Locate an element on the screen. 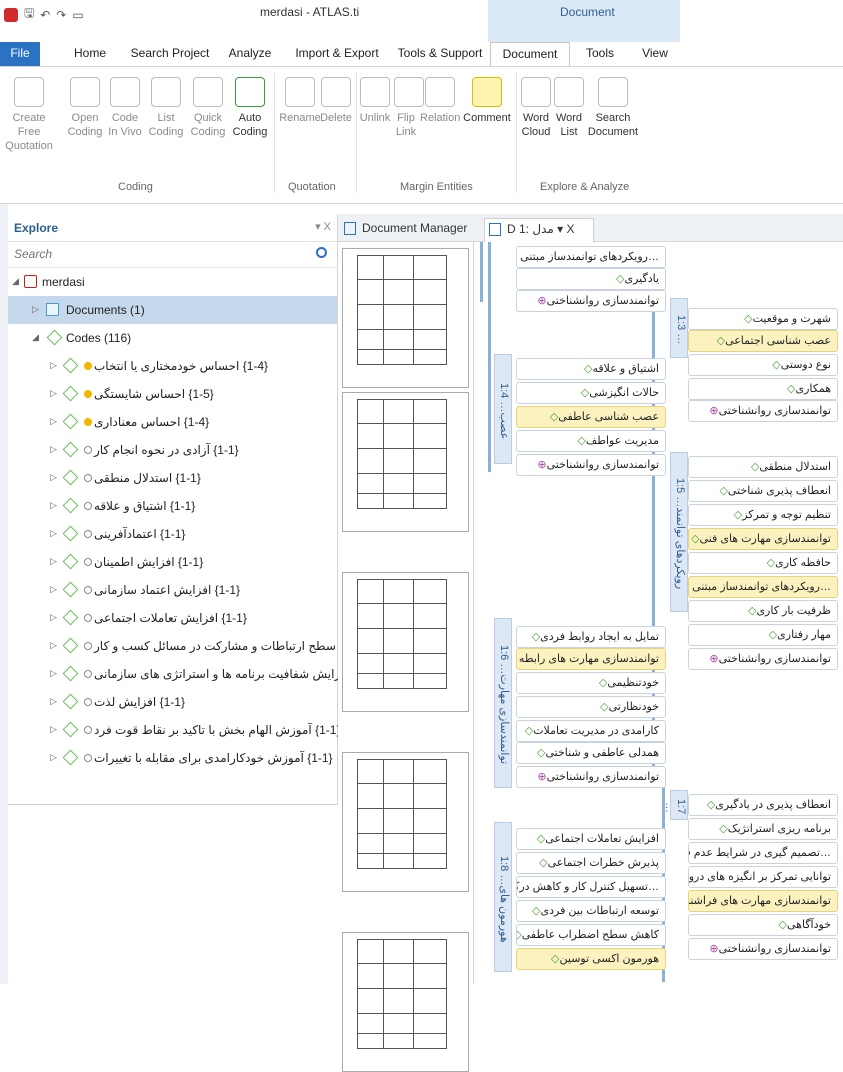  code-list-item: ▷ {1-5} احساس شایستگی is located at coordinates (172, 394).